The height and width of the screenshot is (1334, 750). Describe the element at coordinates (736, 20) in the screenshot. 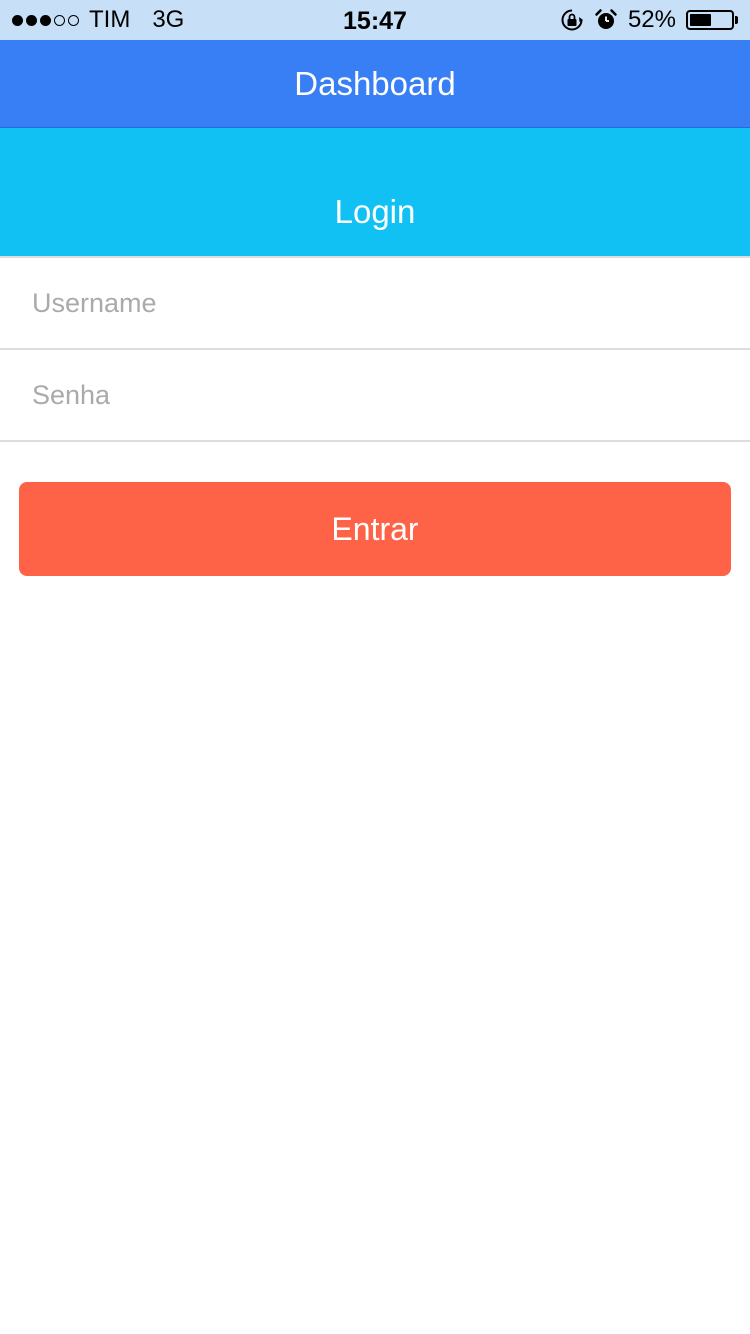

I see `battery-tip` at that location.